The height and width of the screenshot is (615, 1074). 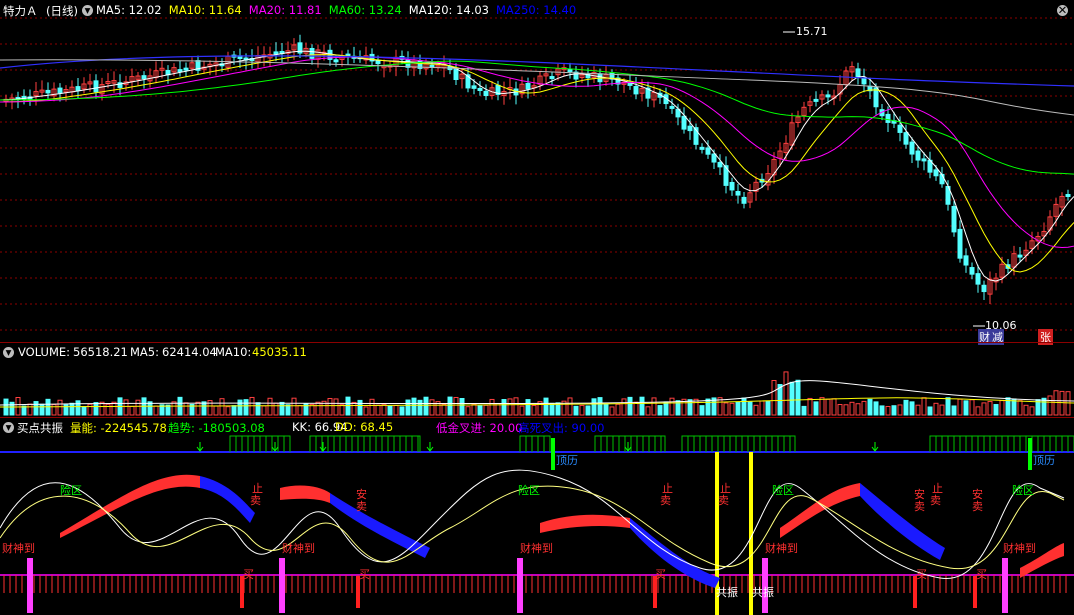 What do you see at coordinates (227, 499) in the screenshot?
I see `ribbon-down` at bounding box center [227, 499].